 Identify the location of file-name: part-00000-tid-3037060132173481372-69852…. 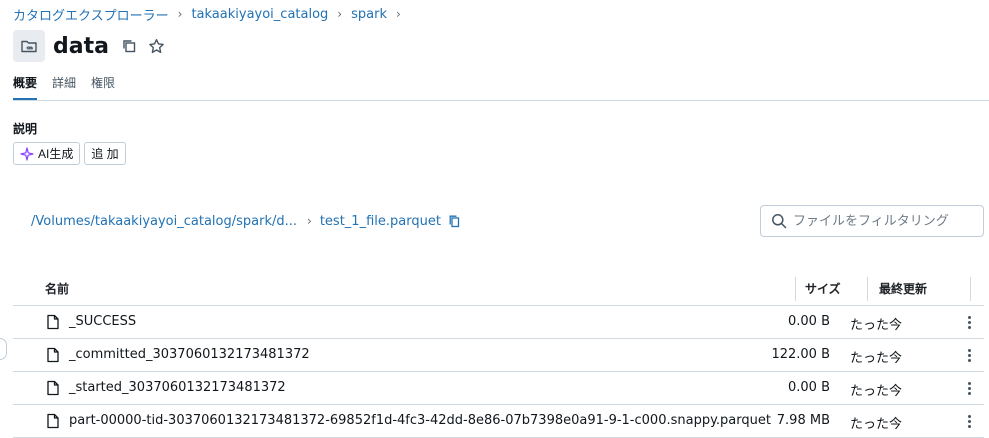
(420, 420).